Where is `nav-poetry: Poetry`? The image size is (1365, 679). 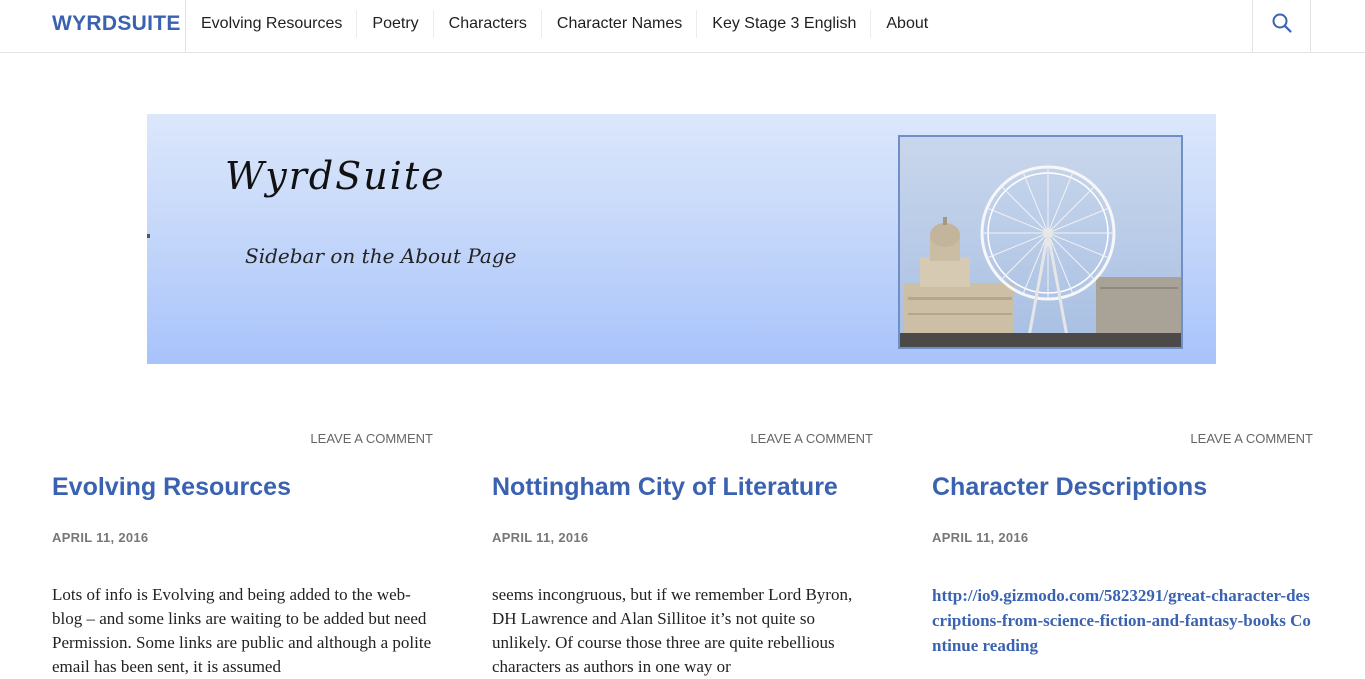 nav-poetry: Poetry is located at coordinates (395, 26).